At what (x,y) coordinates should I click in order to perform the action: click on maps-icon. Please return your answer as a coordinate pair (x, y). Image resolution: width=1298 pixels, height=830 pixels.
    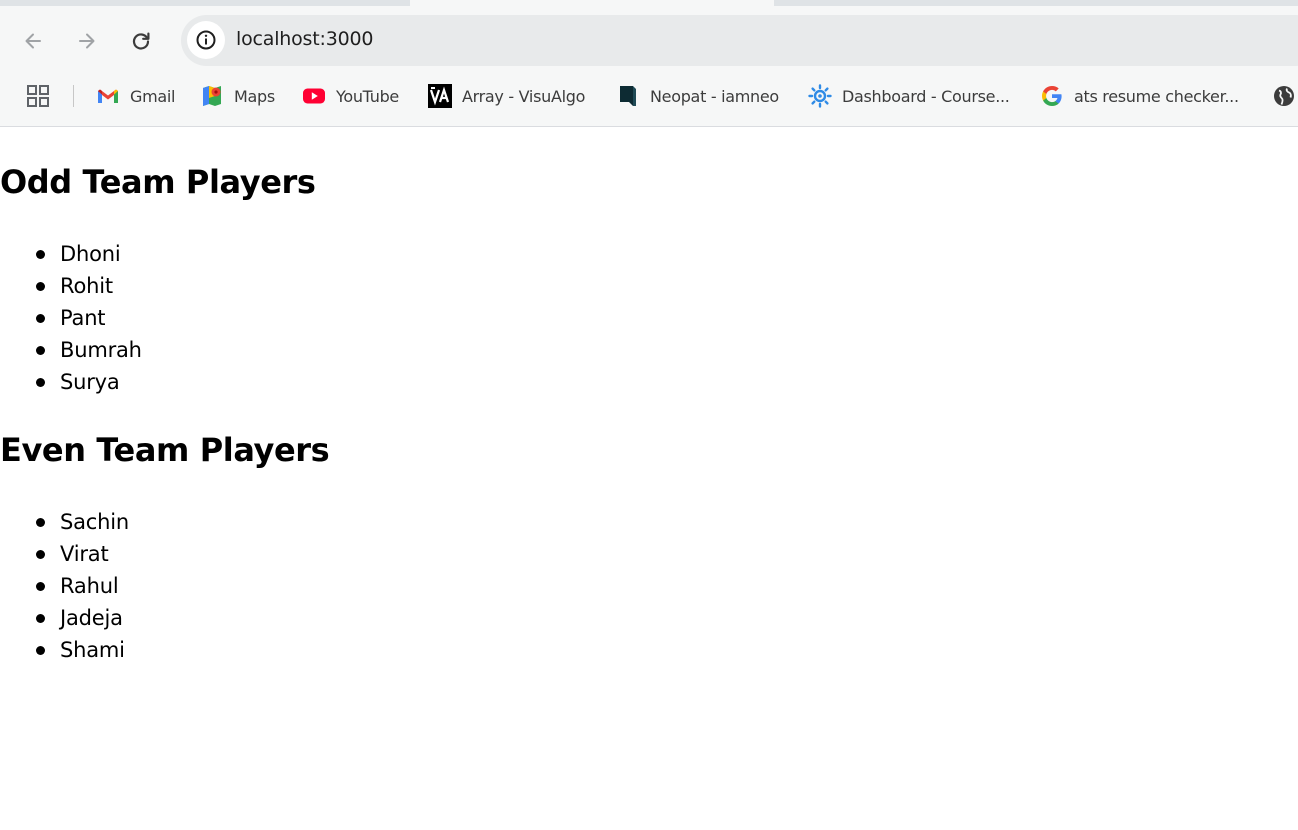
    Looking at the image, I should click on (212, 96).